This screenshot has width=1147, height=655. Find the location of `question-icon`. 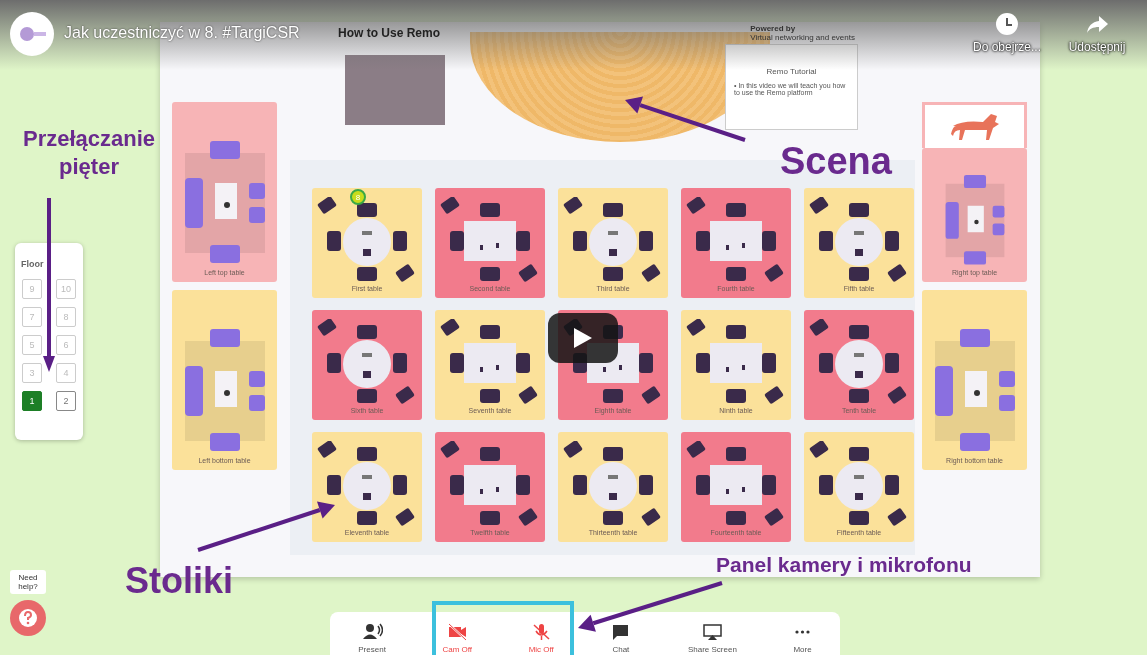

question-icon is located at coordinates (28, 618).